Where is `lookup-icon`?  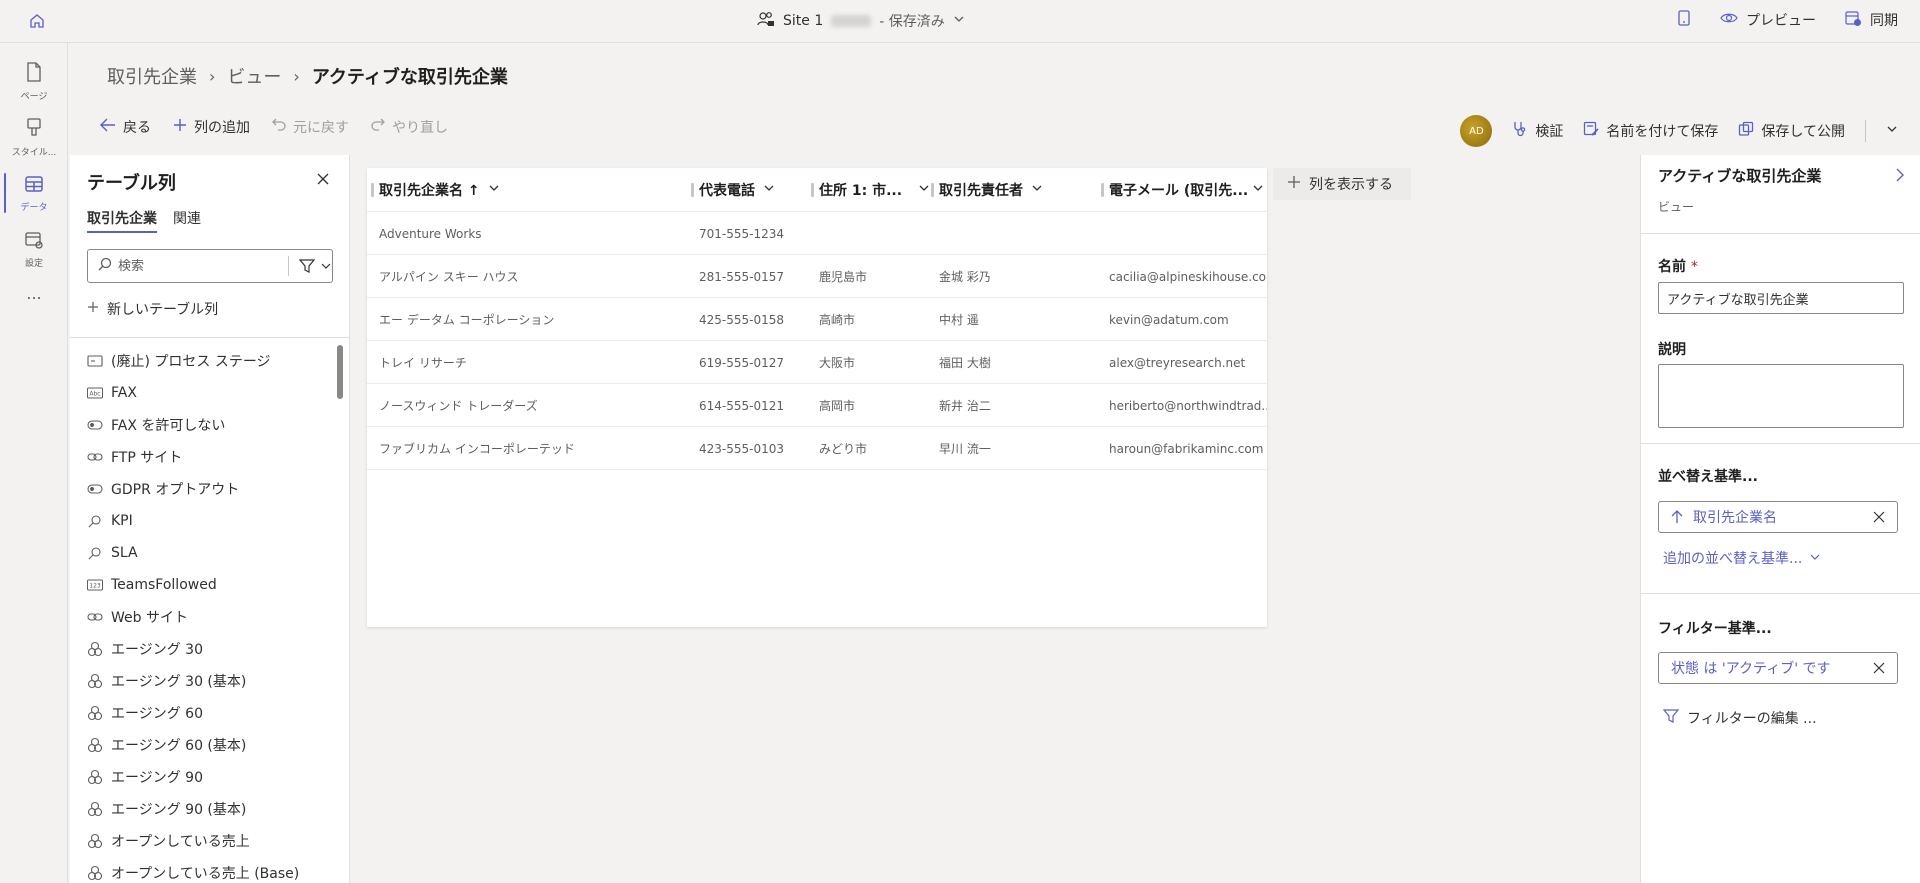
lookup-icon is located at coordinates (95, 521).